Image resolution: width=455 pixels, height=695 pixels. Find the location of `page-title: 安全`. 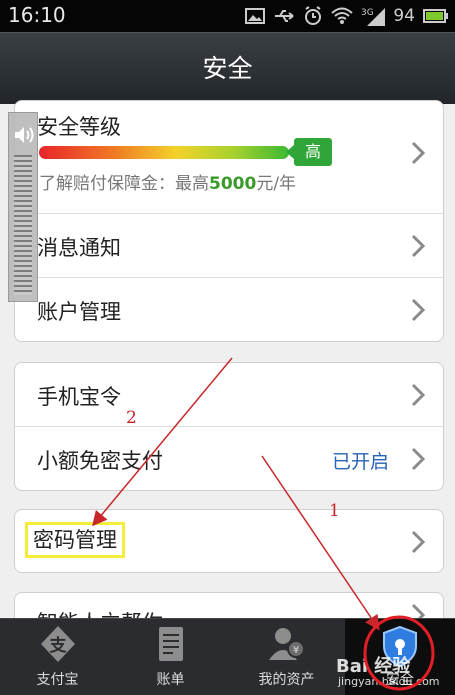

page-title: 安全 is located at coordinates (227, 68).